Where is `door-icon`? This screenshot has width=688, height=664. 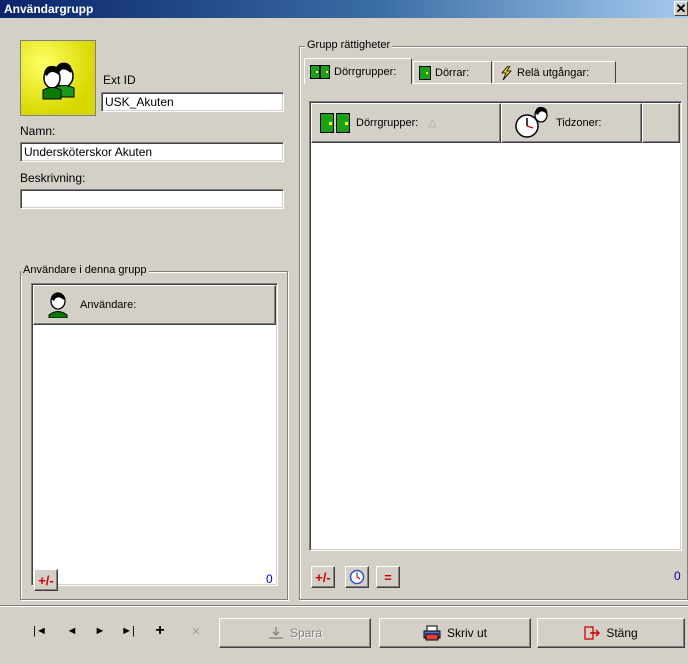 door-icon is located at coordinates (425, 72).